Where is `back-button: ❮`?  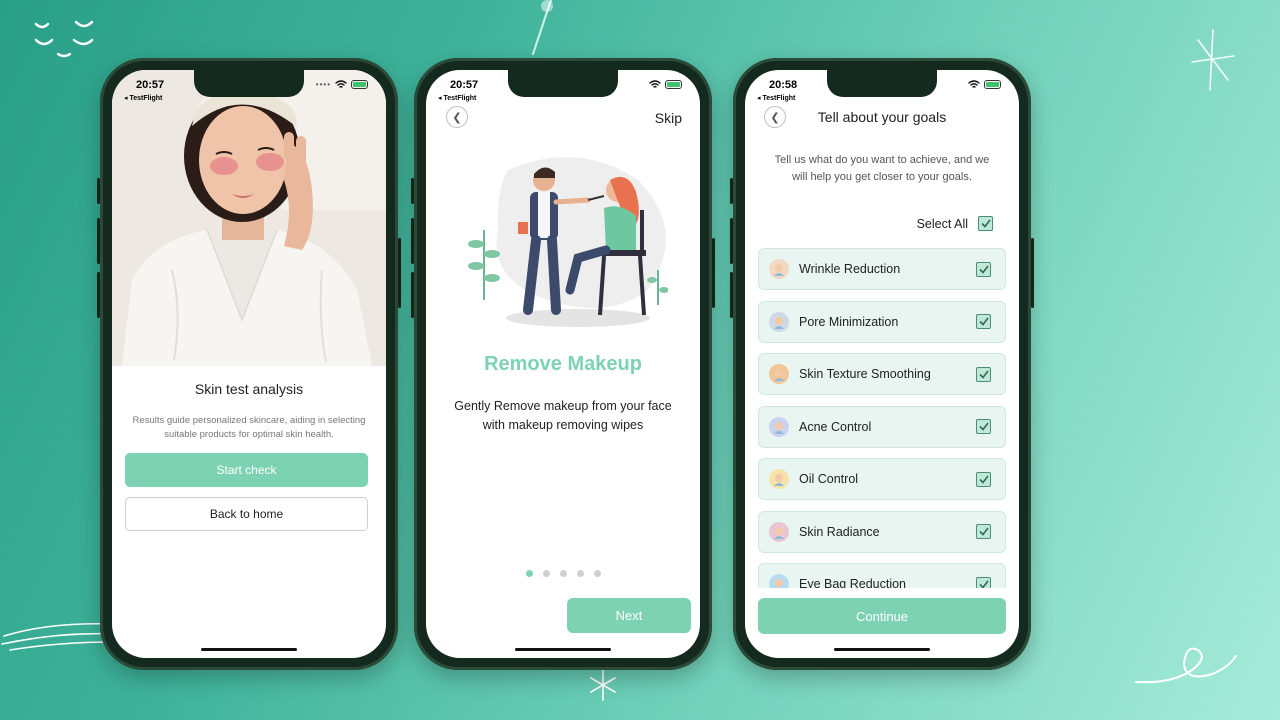 back-button: ❮ is located at coordinates (457, 117).